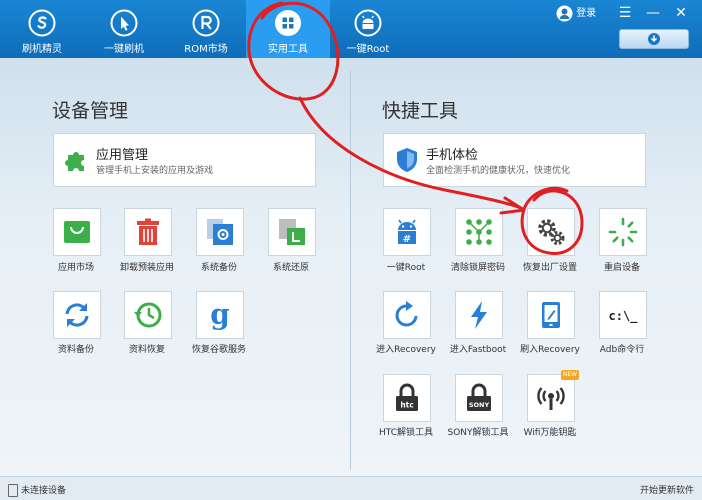  Describe the element at coordinates (667, 489) in the screenshot. I see `update-software-link: 开始更新软件` at that location.